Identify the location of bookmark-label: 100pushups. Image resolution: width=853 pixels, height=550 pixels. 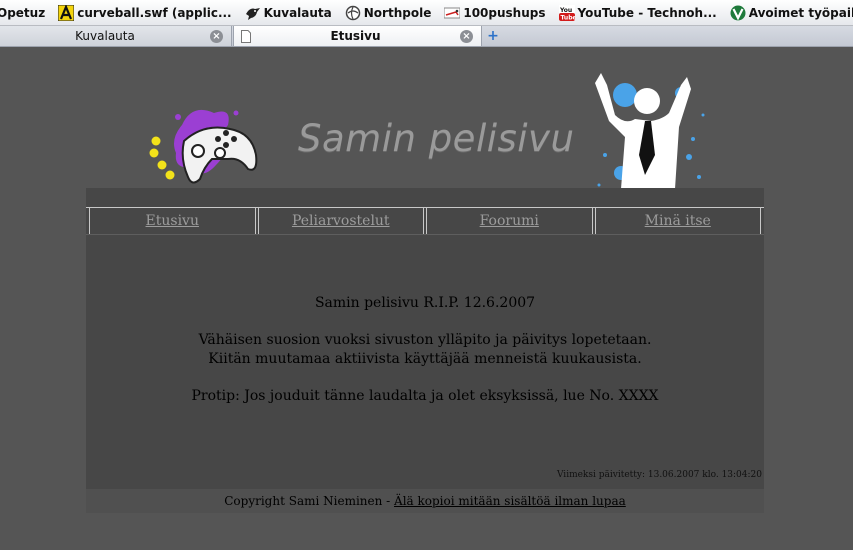
(504, 12).